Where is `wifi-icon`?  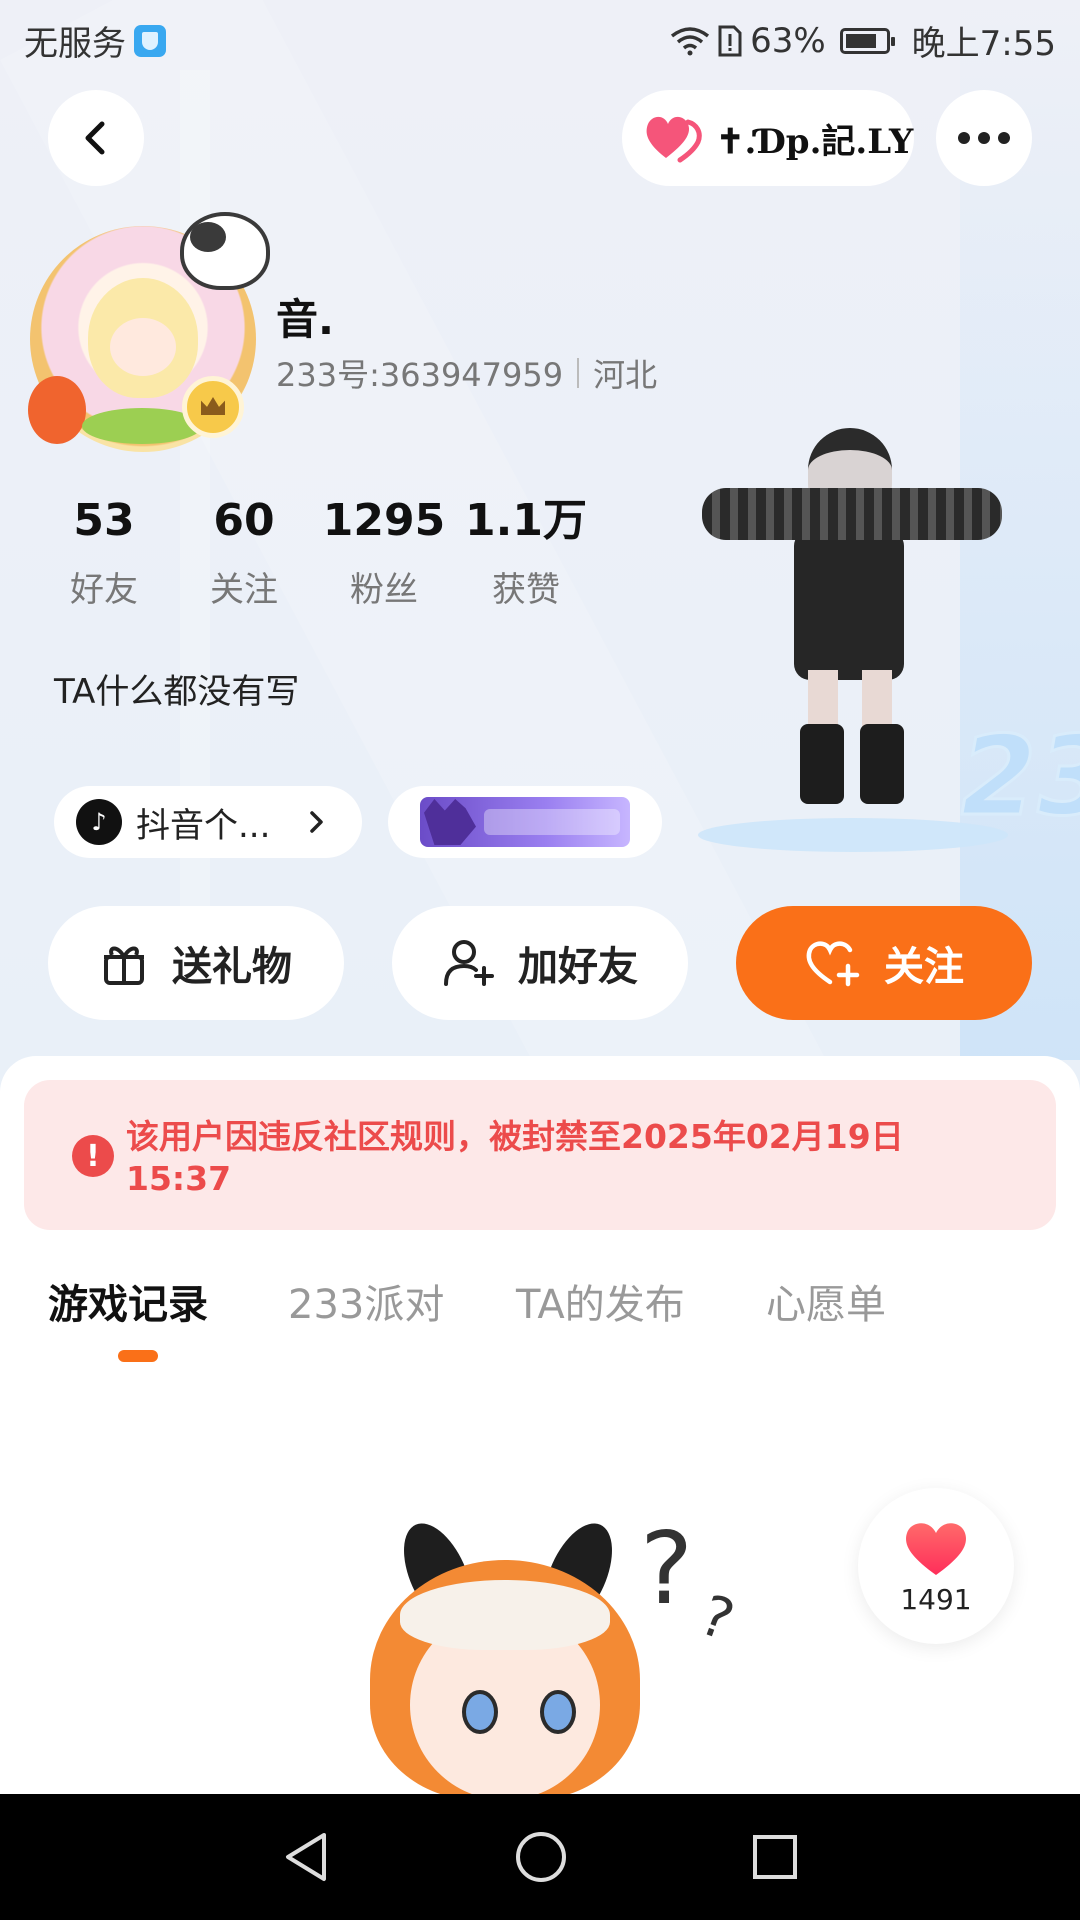 wifi-icon is located at coordinates (690, 40).